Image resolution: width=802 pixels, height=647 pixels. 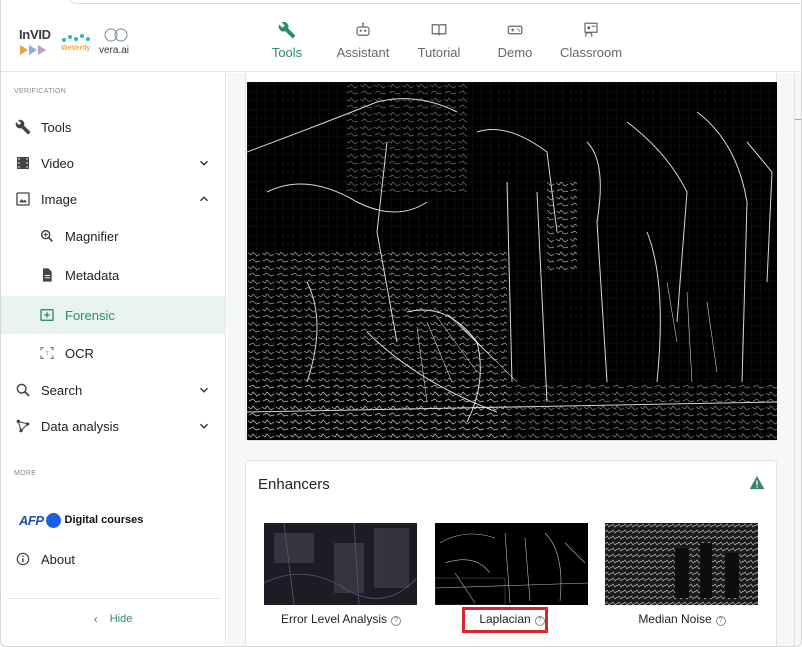 What do you see at coordinates (363, 40) in the screenshot?
I see `nav-assistant: Assistant` at bounding box center [363, 40].